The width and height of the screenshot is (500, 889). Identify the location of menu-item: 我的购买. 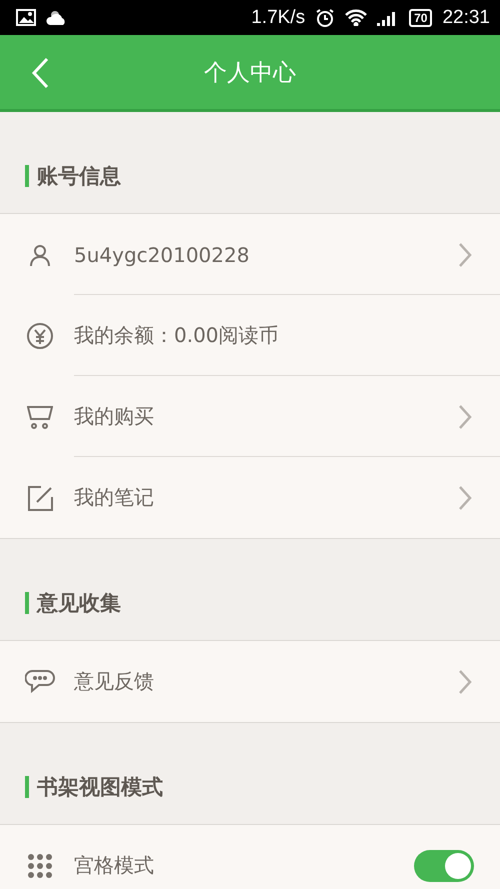
(266, 416).